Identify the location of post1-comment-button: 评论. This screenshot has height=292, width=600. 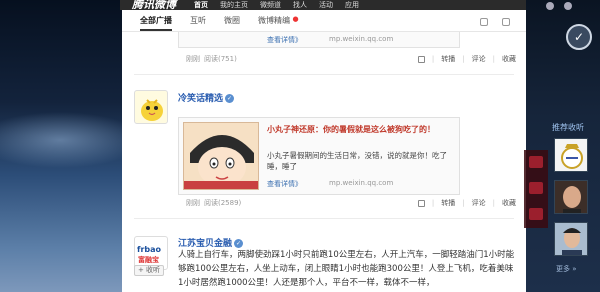
(479, 59).